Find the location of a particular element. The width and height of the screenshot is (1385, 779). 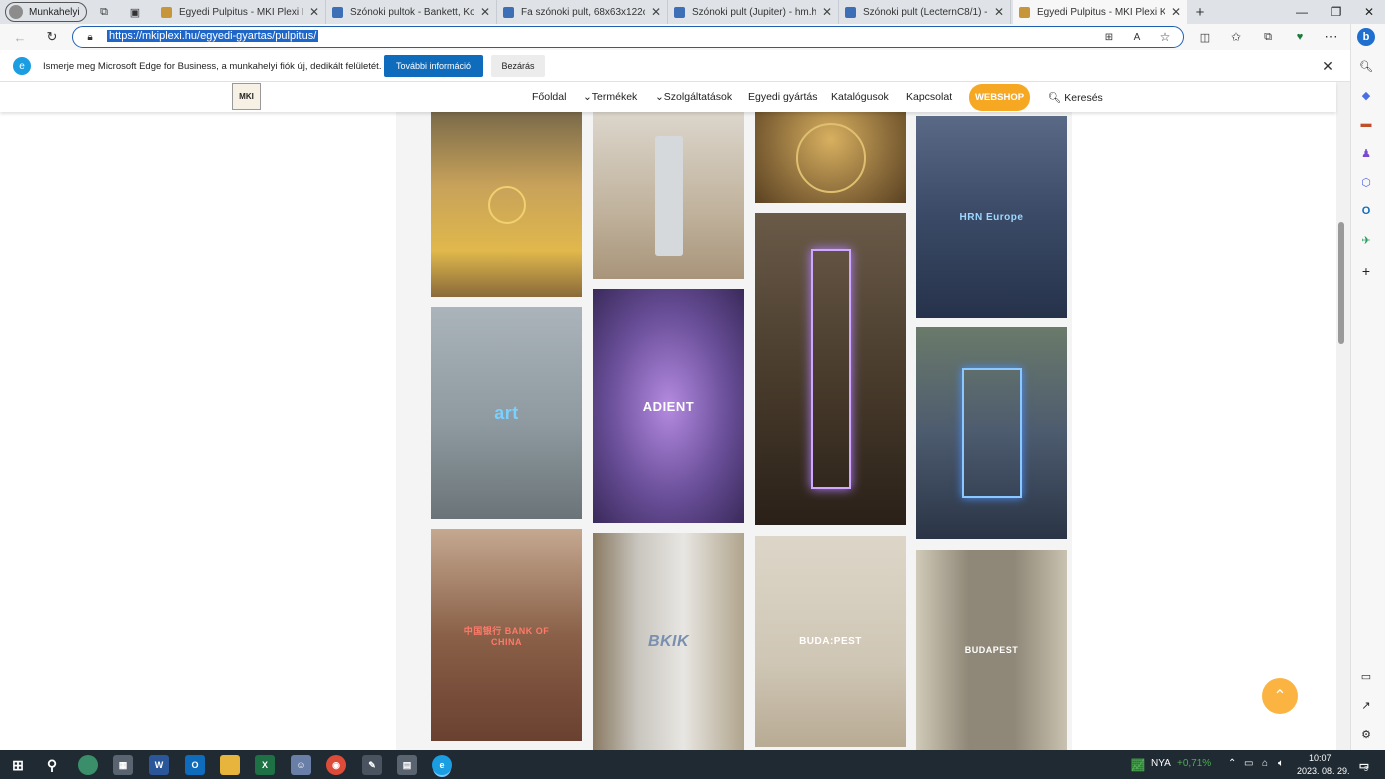

collections-icon: ⧉ is located at coordinates (1268, 37).